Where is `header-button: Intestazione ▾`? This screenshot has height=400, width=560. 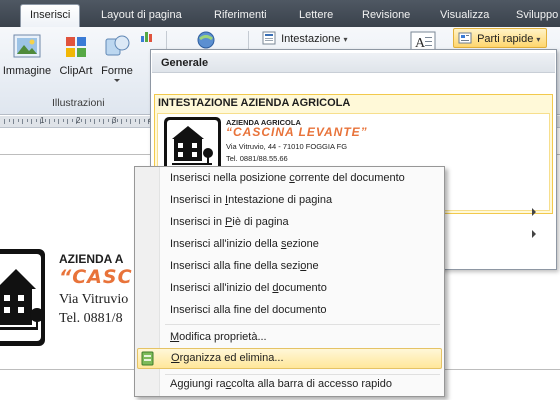
header-button: Intestazione ▾ is located at coordinates (304, 39).